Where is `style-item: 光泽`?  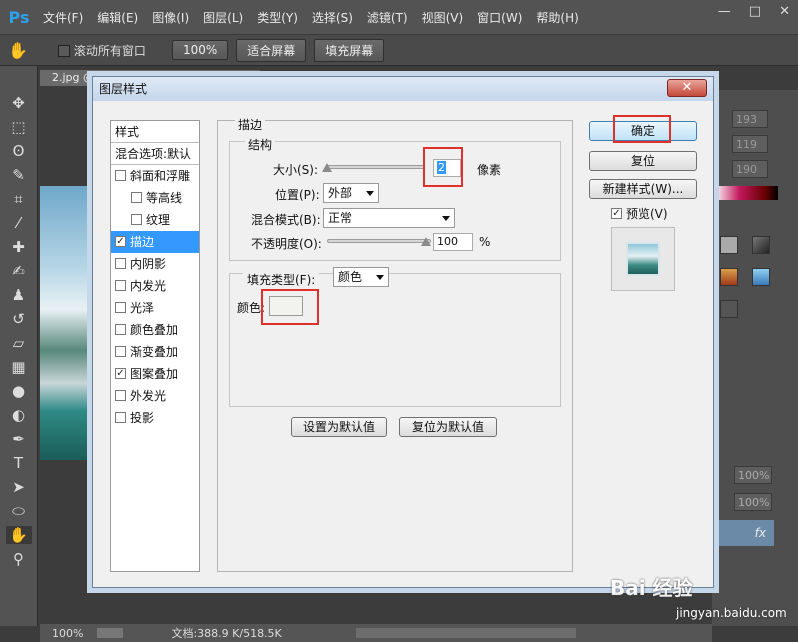
style-item: 光泽 is located at coordinates (155, 308).